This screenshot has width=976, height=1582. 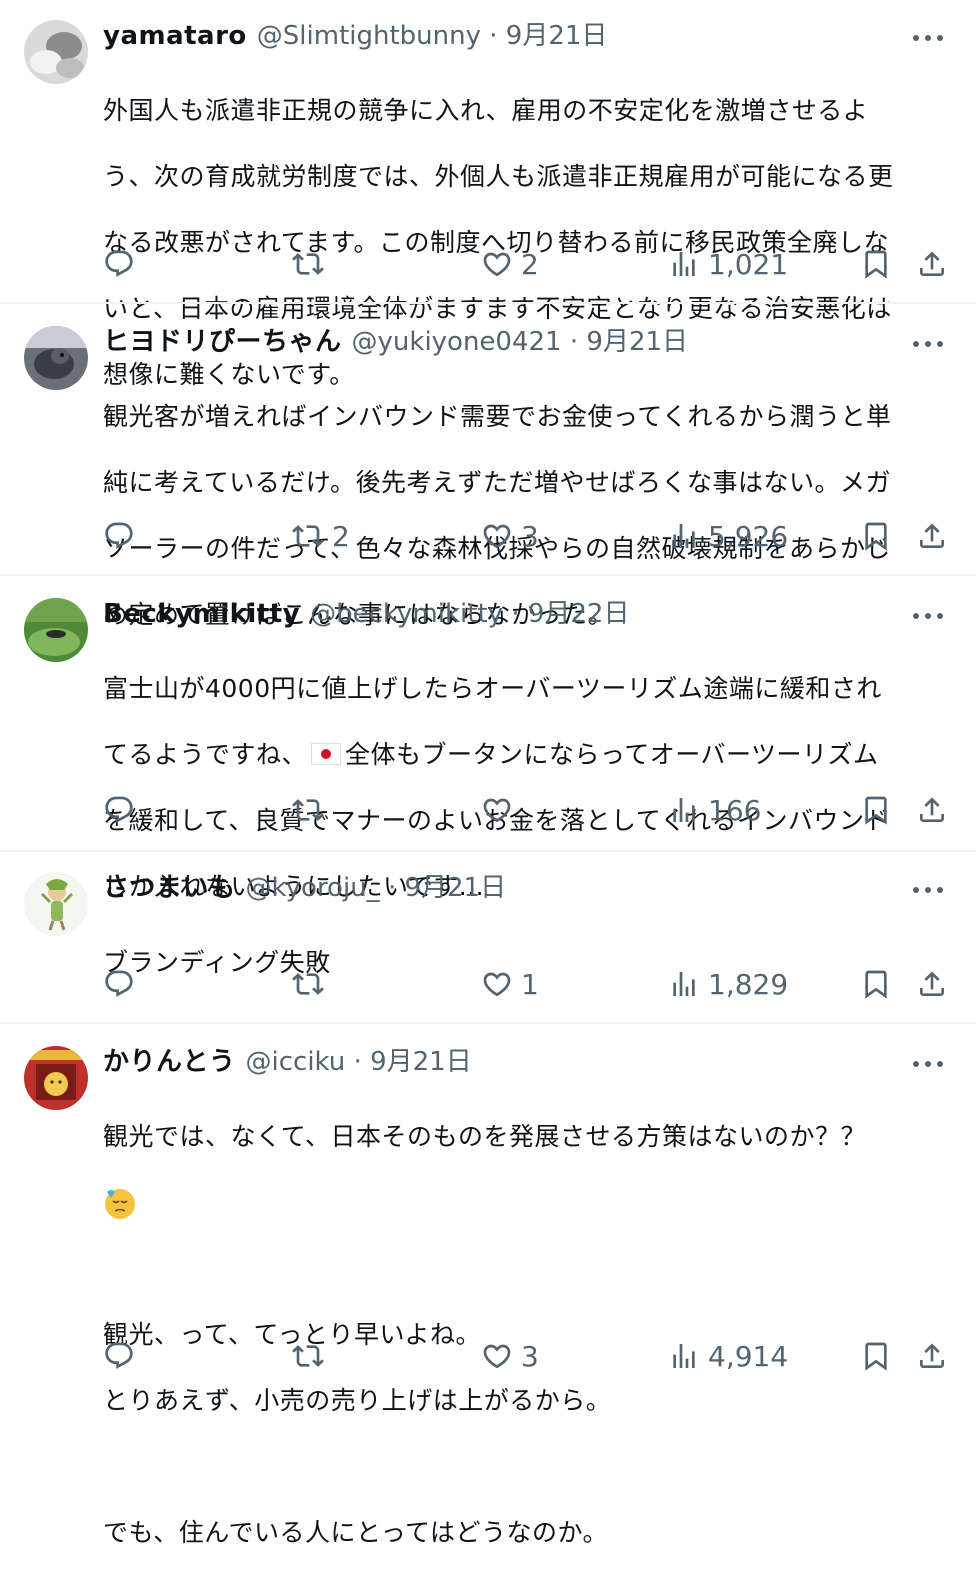 I want to click on action-bar: 1 1,829, so click(x=488, y=984).